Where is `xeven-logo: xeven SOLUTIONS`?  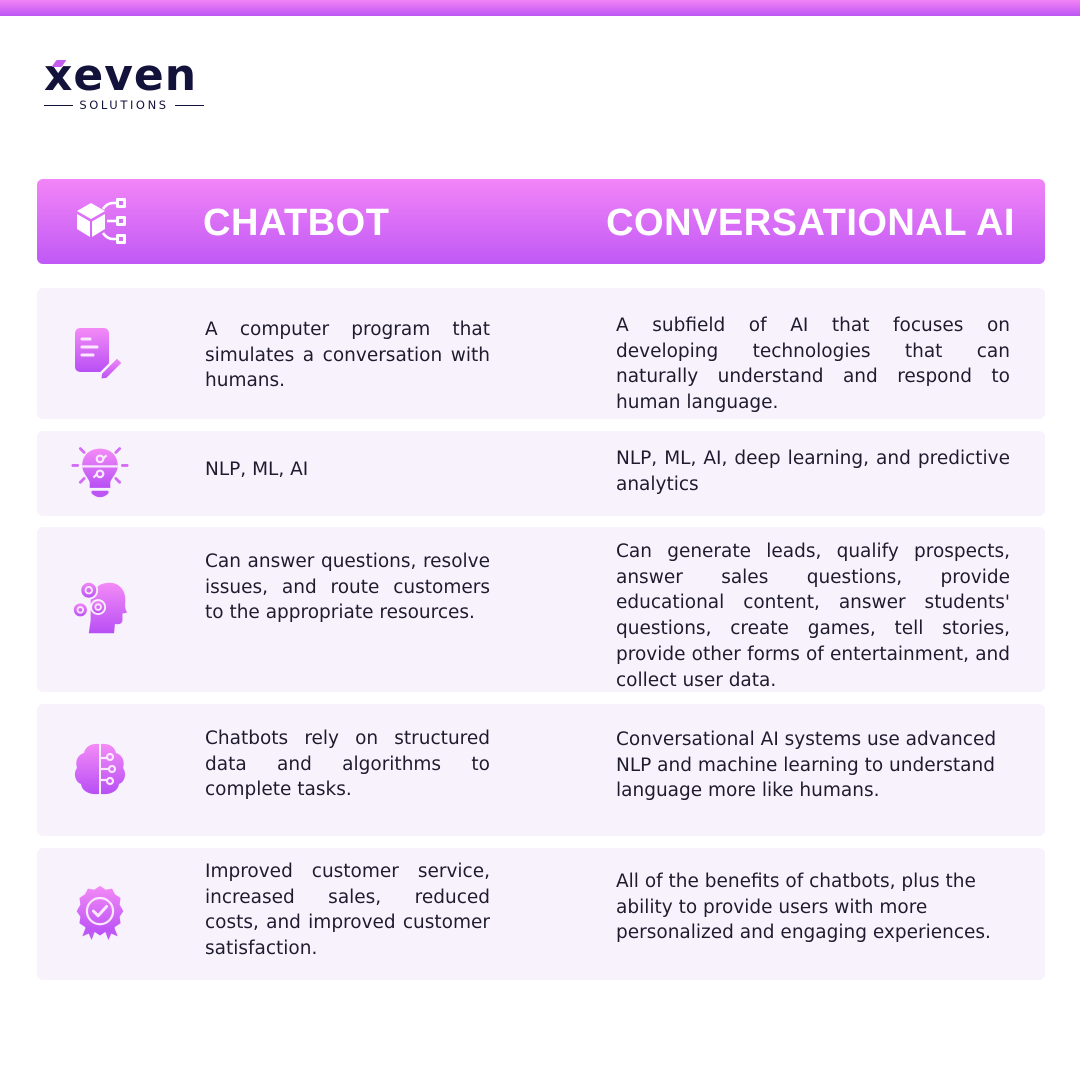 xeven-logo: xeven SOLUTIONS is located at coordinates (124, 83).